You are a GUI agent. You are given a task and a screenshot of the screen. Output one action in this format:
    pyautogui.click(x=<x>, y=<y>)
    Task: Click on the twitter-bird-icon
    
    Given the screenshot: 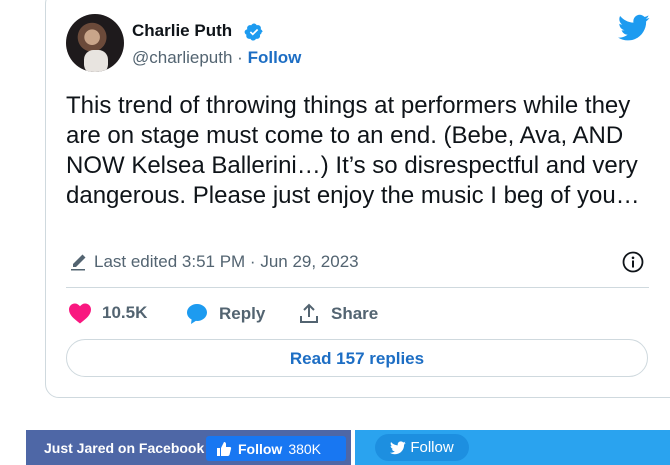 What is the action you would take?
    pyautogui.click(x=634, y=28)
    